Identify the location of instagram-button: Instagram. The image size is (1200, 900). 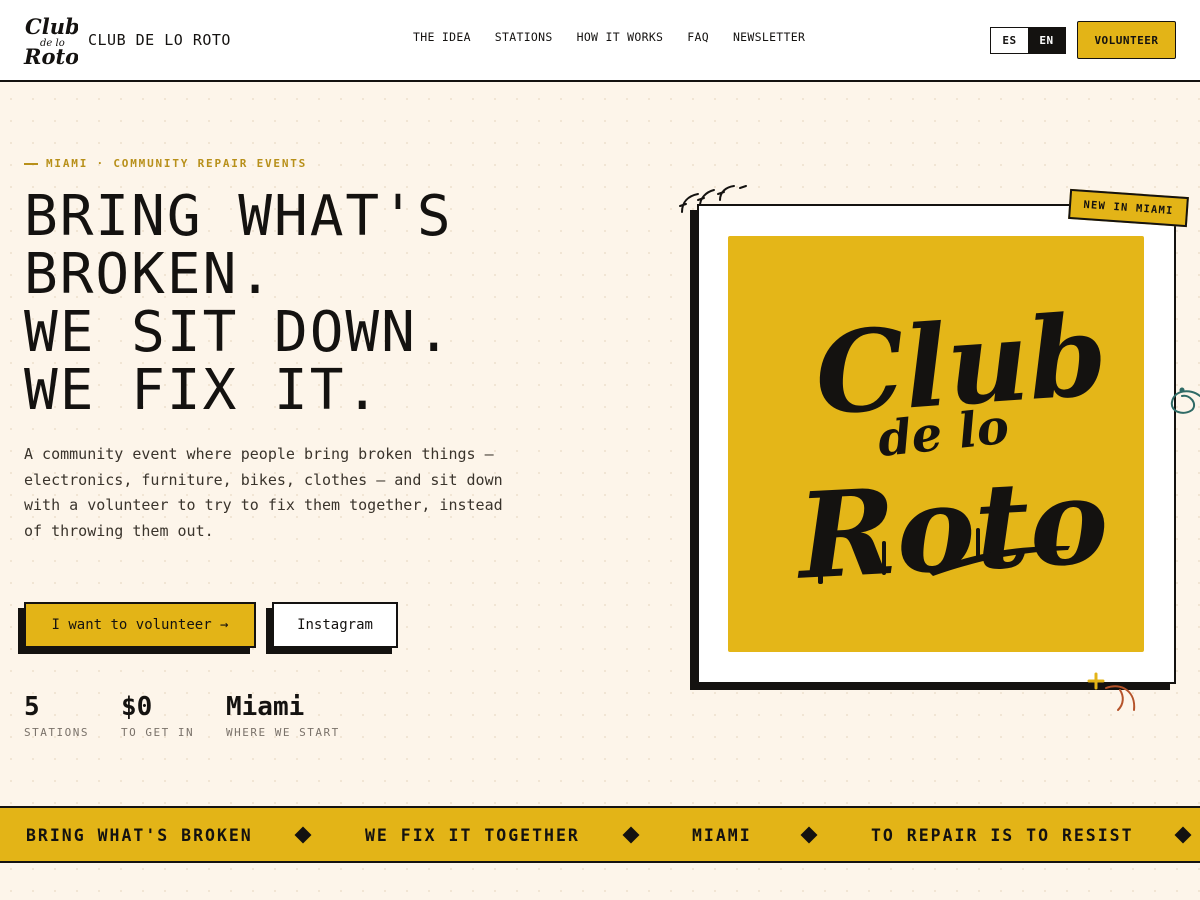
(335, 625).